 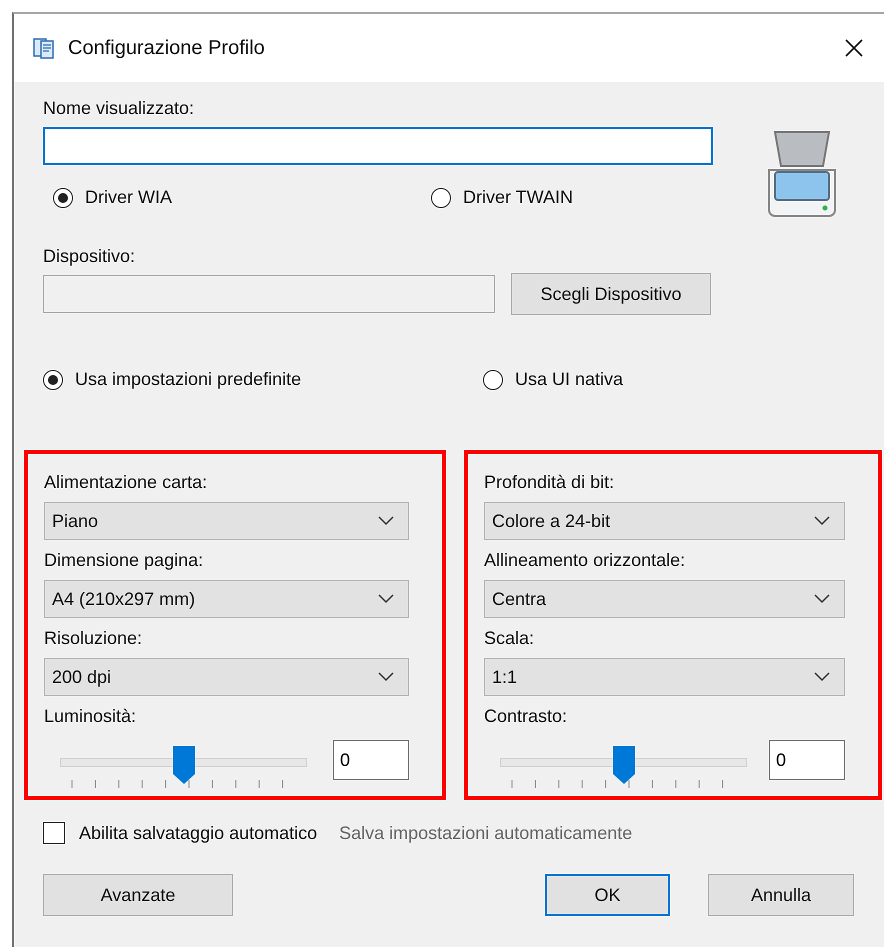 I want to click on dialog-button: OK, so click(x=607, y=895).